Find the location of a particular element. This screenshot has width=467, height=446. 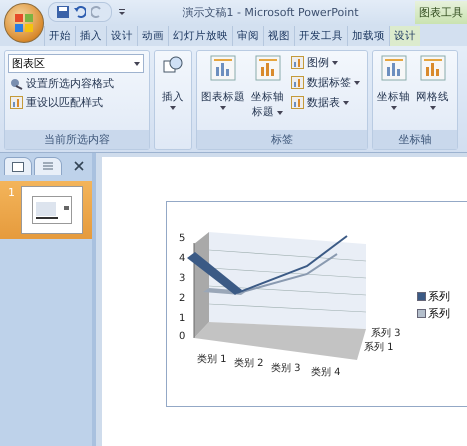

list-icon is located at coordinates (48, 167).